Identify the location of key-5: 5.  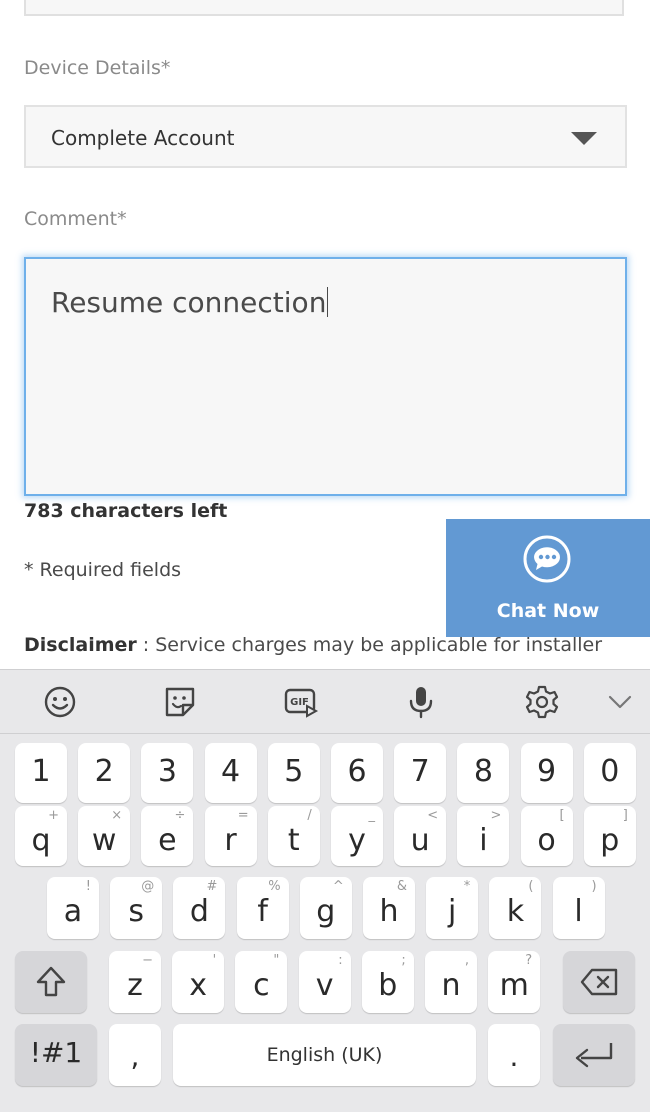
(293, 773).